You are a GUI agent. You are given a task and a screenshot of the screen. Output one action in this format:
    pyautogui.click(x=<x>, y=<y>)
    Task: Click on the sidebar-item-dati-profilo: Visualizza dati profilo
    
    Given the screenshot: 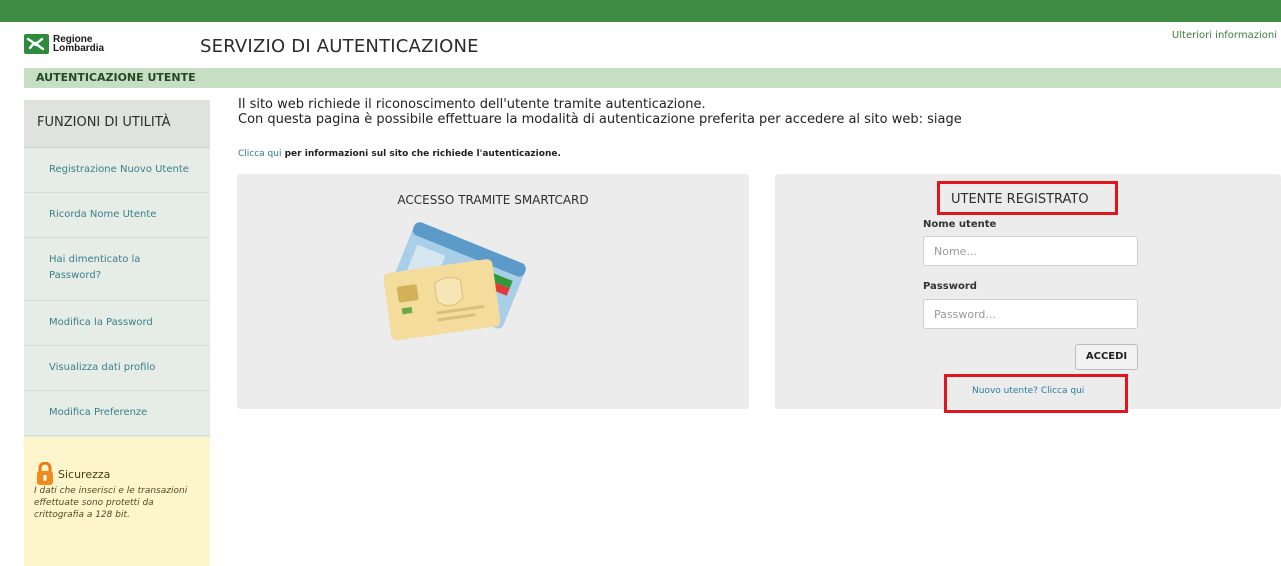 What is the action you would take?
    pyautogui.click(x=117, y=368)
    